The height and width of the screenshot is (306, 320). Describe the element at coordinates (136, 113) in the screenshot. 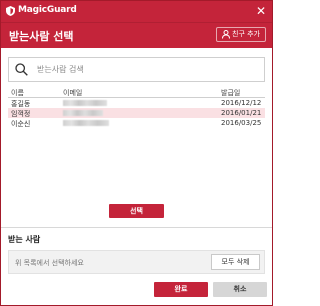

I see `table-row-selected: 임꺽정 2016/01/21` at that location.